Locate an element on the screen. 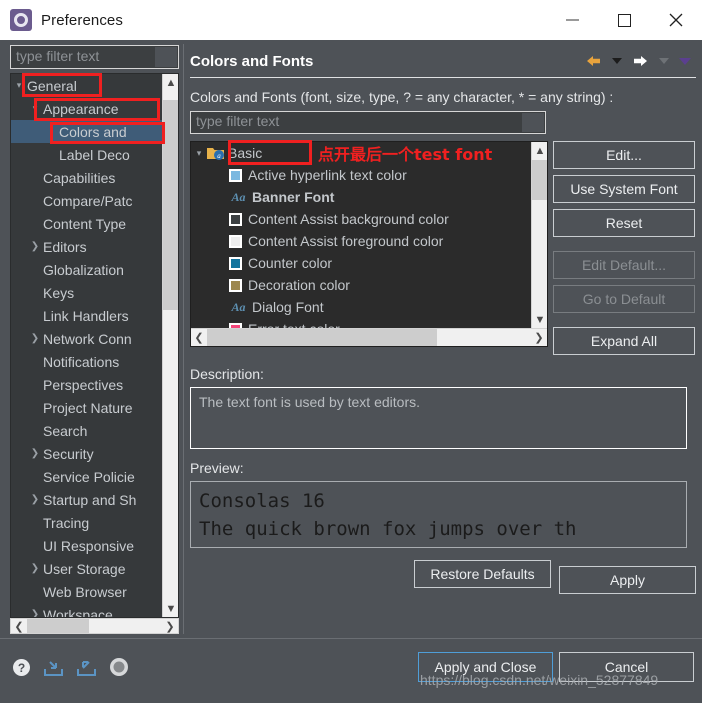 This screenshot has height=703, width=702. sidebar-item-label: Security is located at coordinates (68, 453).